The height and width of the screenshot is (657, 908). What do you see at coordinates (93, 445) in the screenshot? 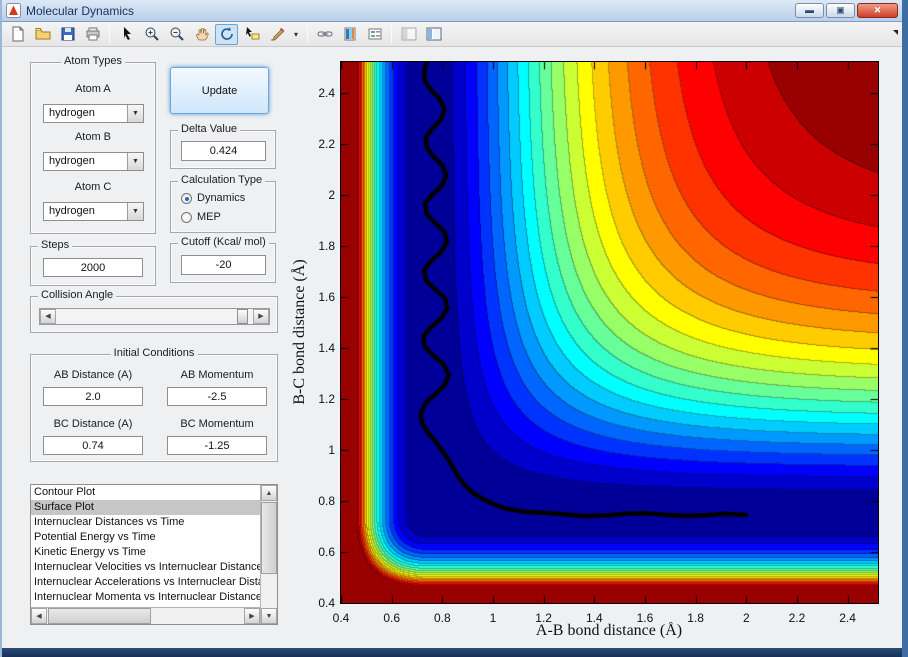
I see `bc-distance-field` at bounding box center [93, 445].